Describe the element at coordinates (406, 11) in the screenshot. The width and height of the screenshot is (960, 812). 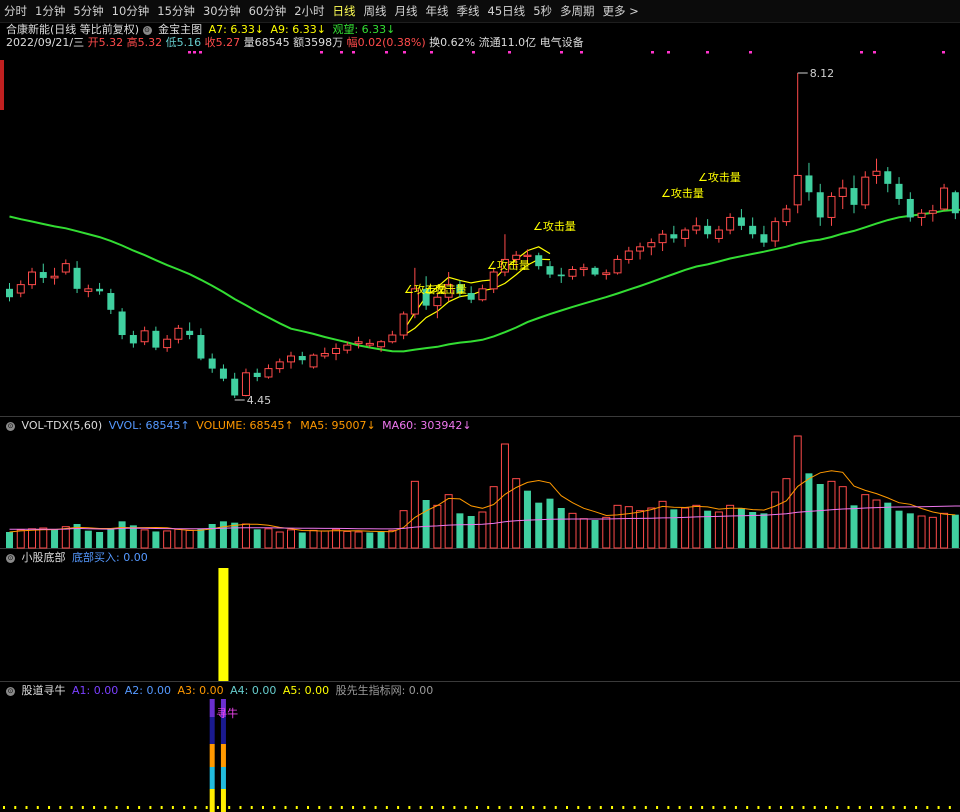
I see `tab-10: 月线` at that location.